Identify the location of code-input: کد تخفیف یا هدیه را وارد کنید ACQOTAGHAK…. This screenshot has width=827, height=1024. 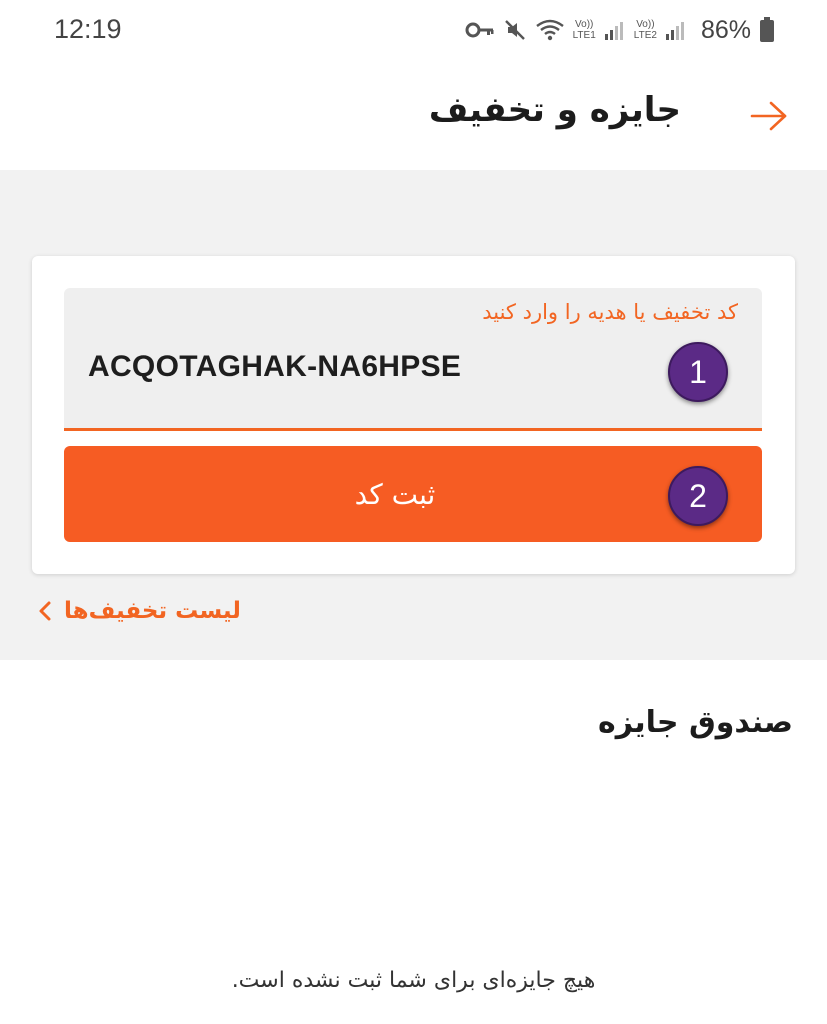
(413, 359).